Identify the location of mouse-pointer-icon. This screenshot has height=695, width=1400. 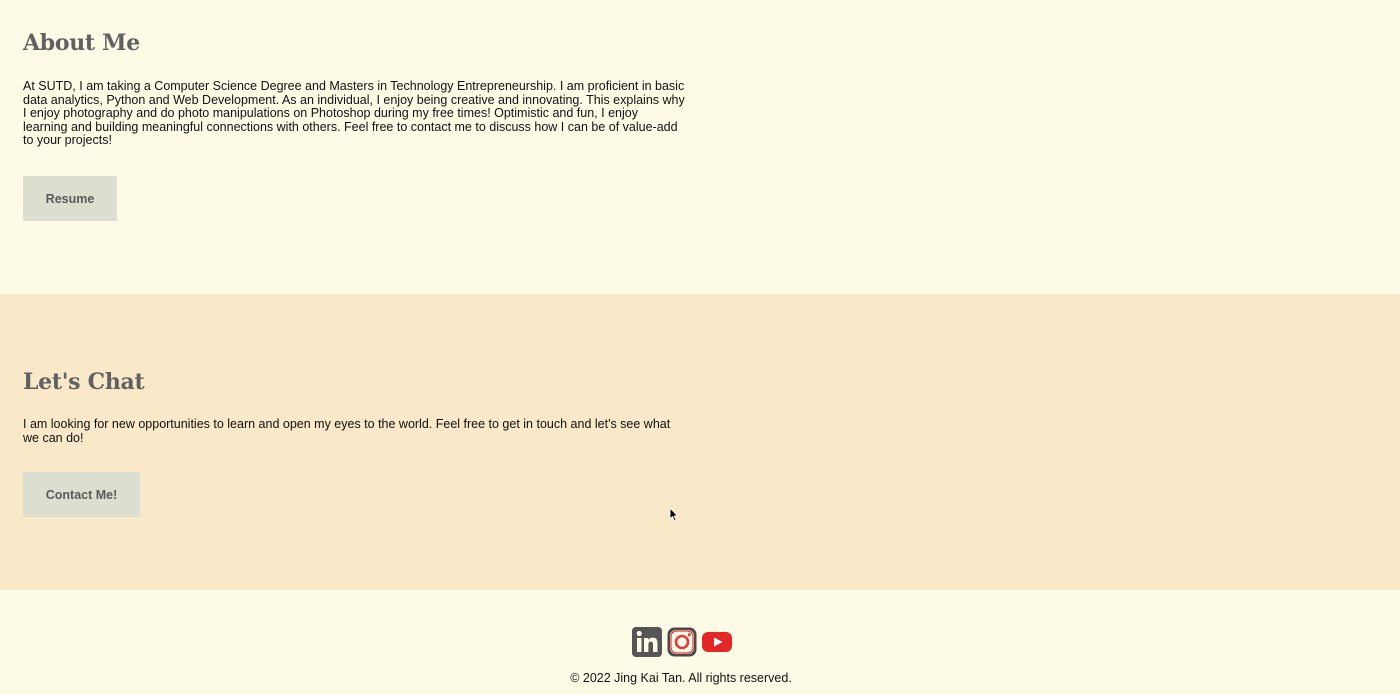
(674, 514).